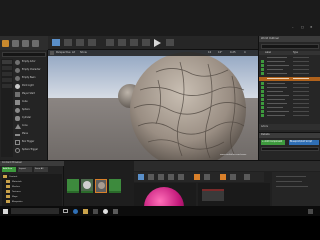 The height and width of the screenshot is (240, 320). What do you see at coordinates (30, 142) in the screenshot?
I see `list-item: Box Trigger` at bounding box center [30, 142].